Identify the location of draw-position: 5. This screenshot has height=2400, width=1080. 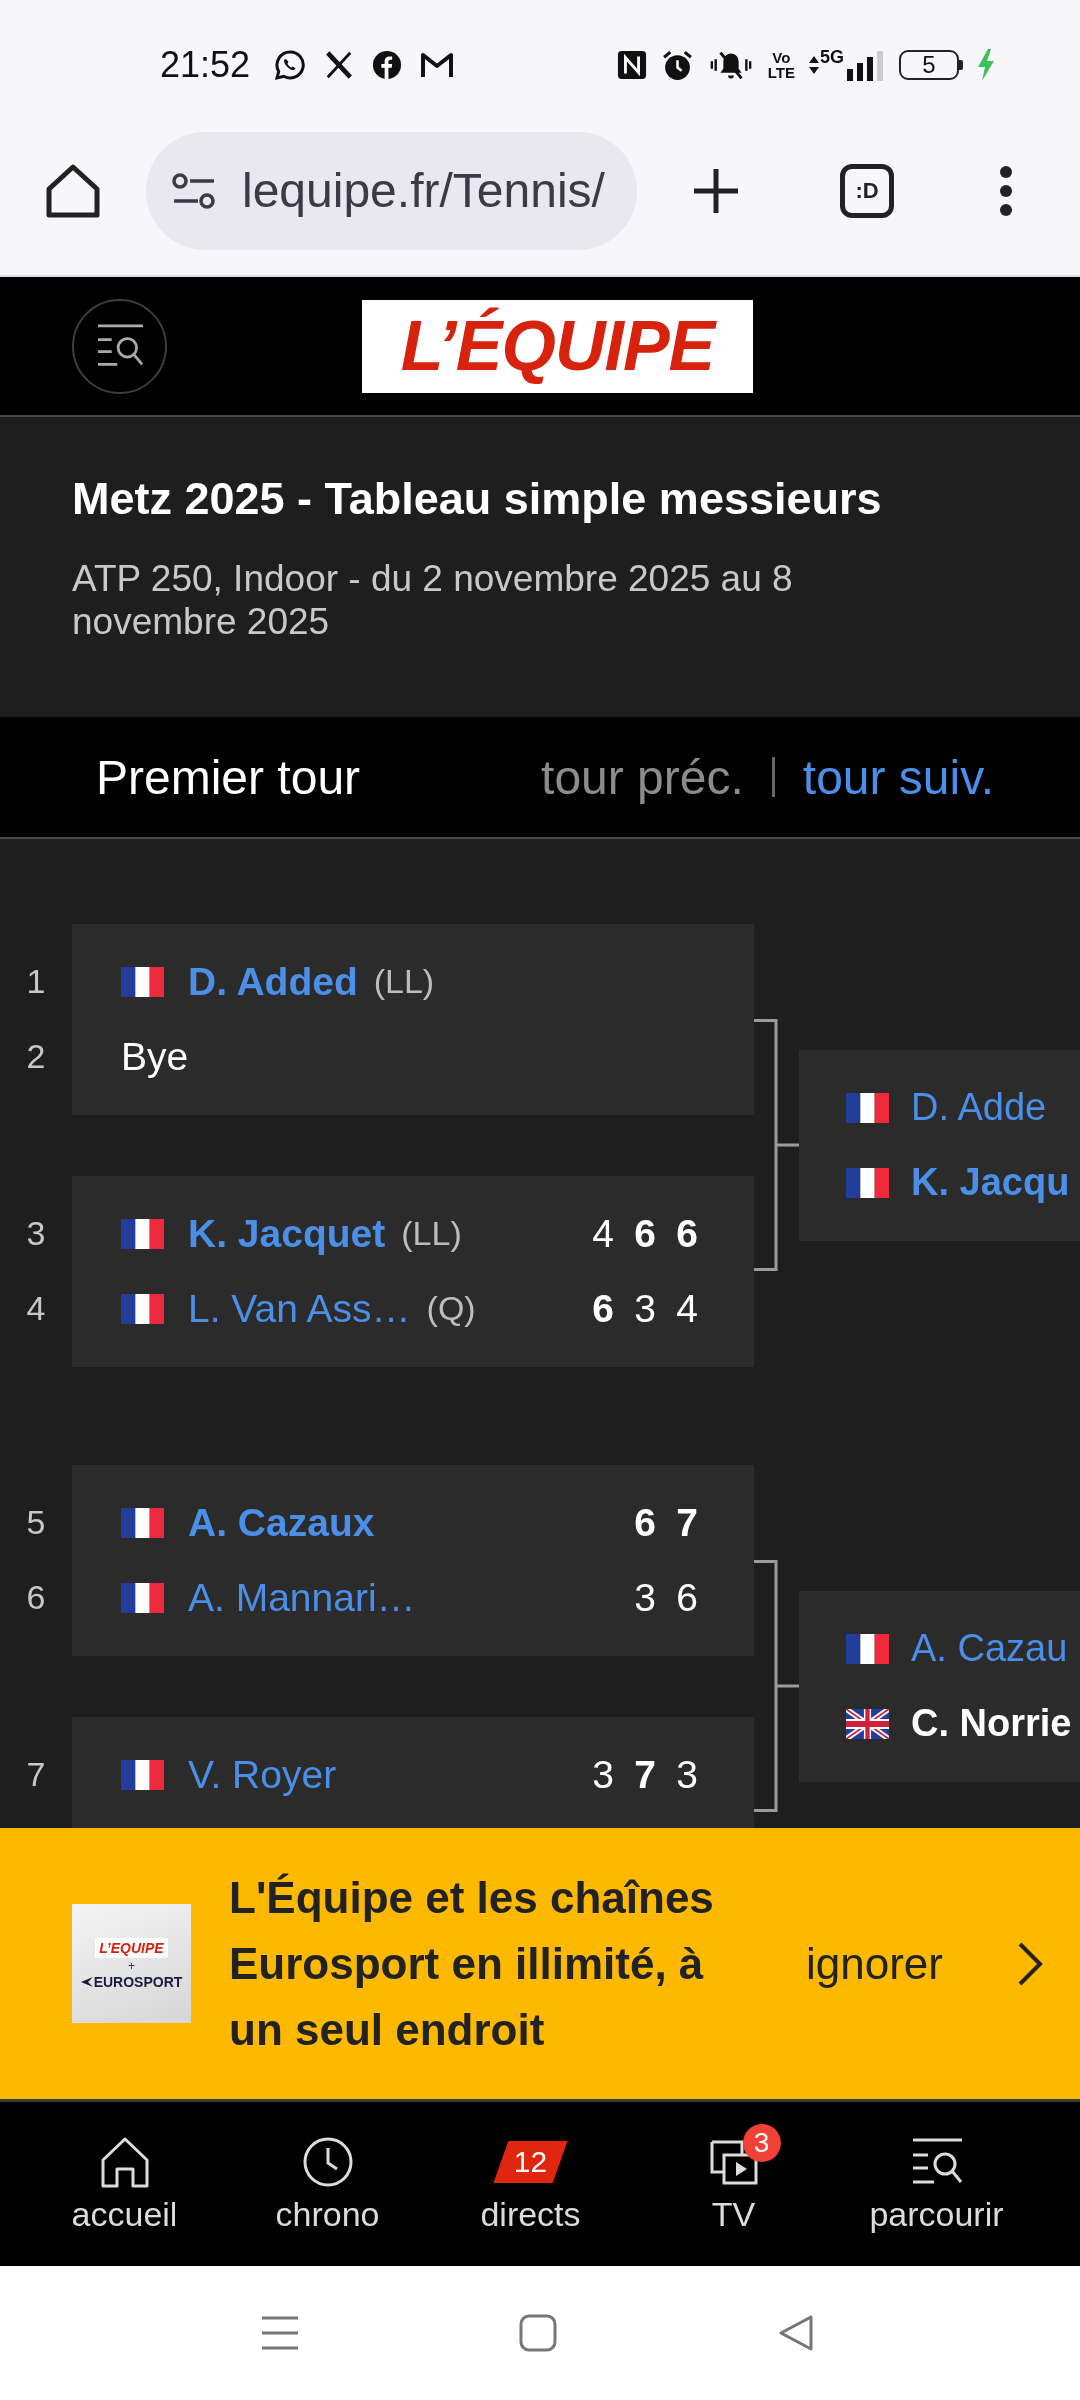
(36, 1522).